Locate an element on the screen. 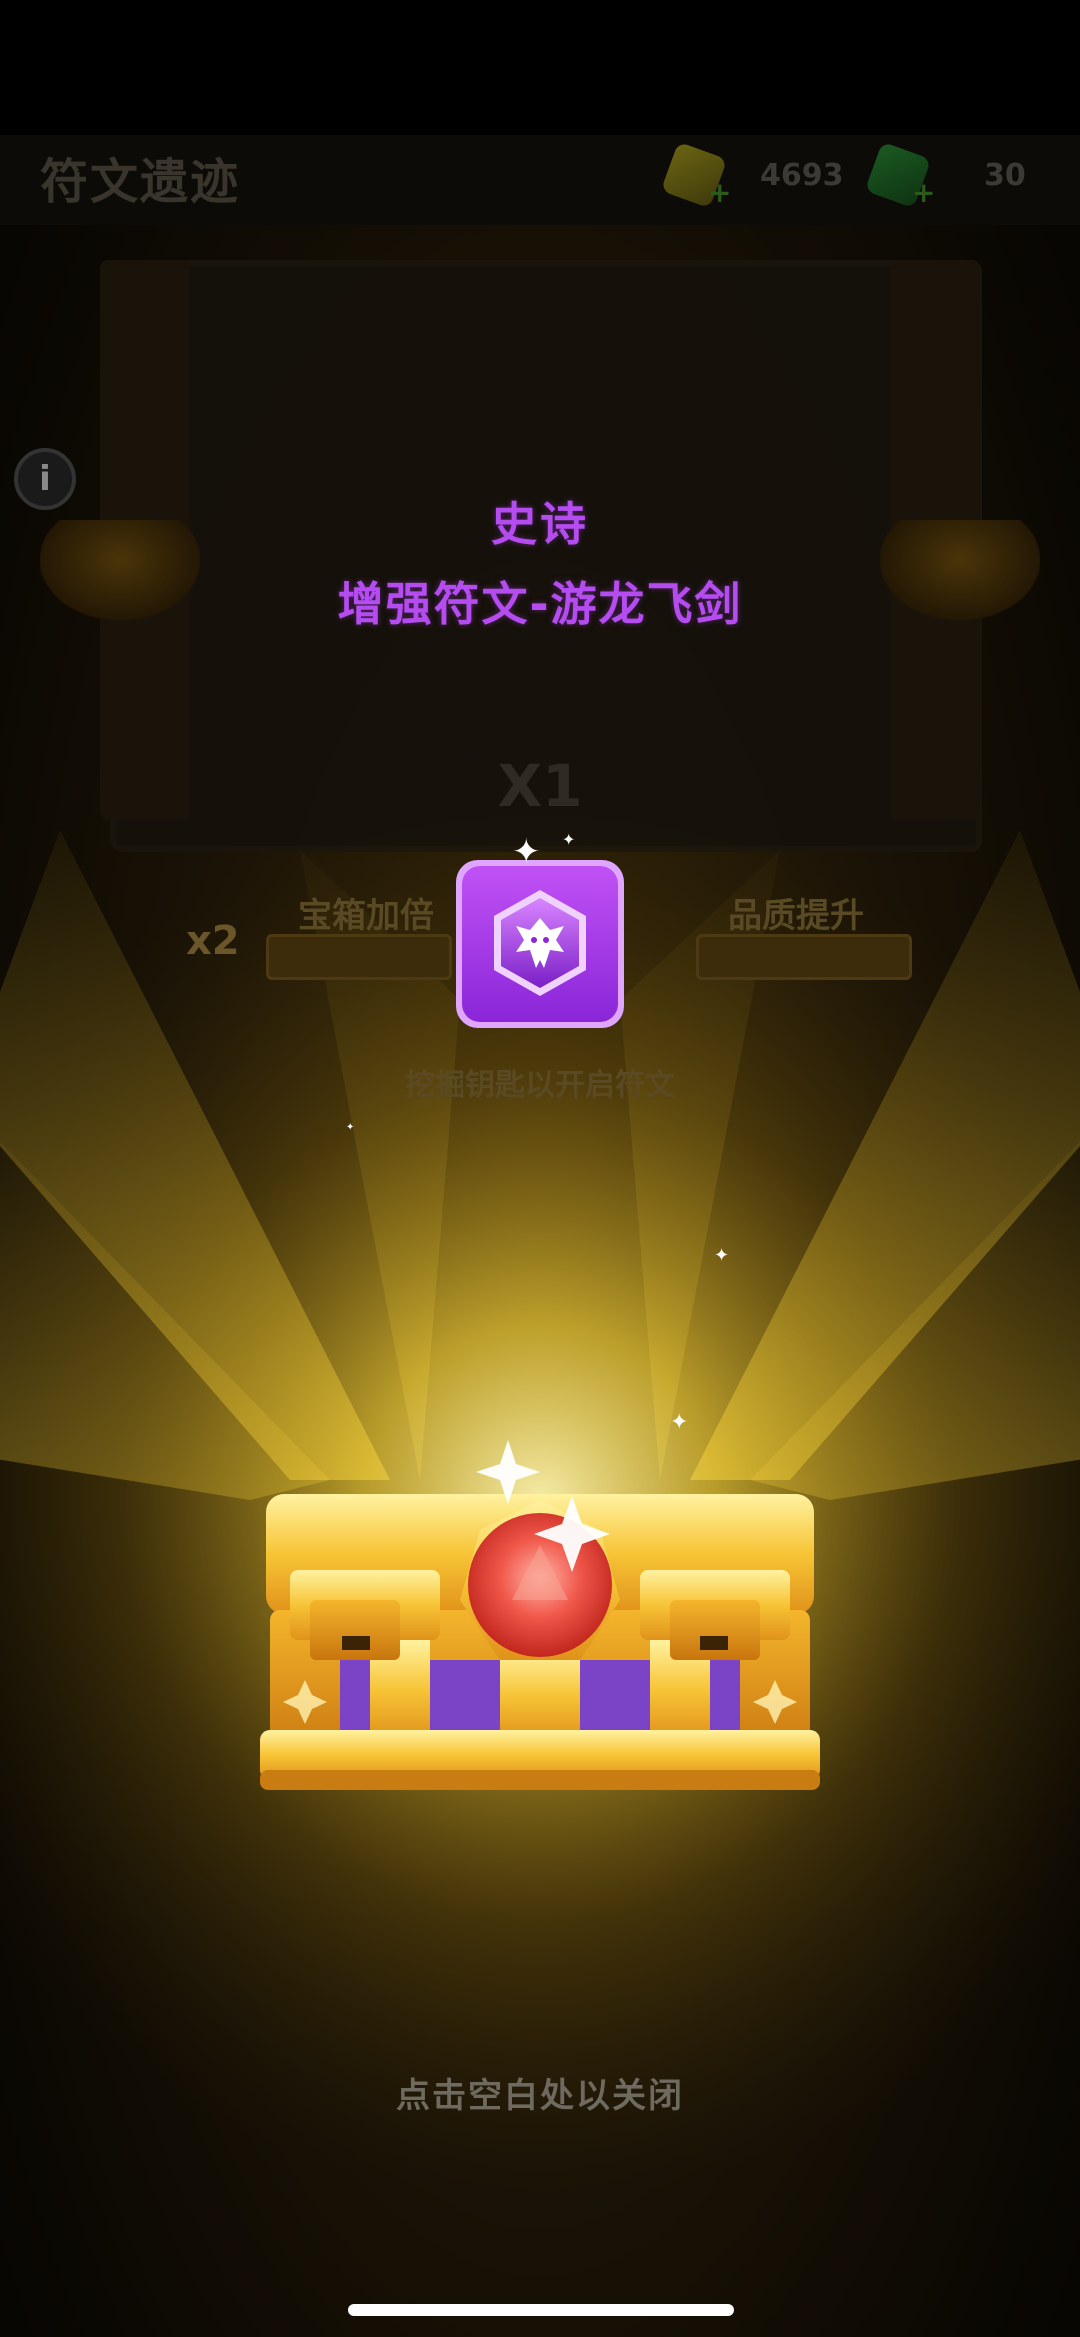  bonus-right-label: 品质提升 is located at coordinates (796, 916).